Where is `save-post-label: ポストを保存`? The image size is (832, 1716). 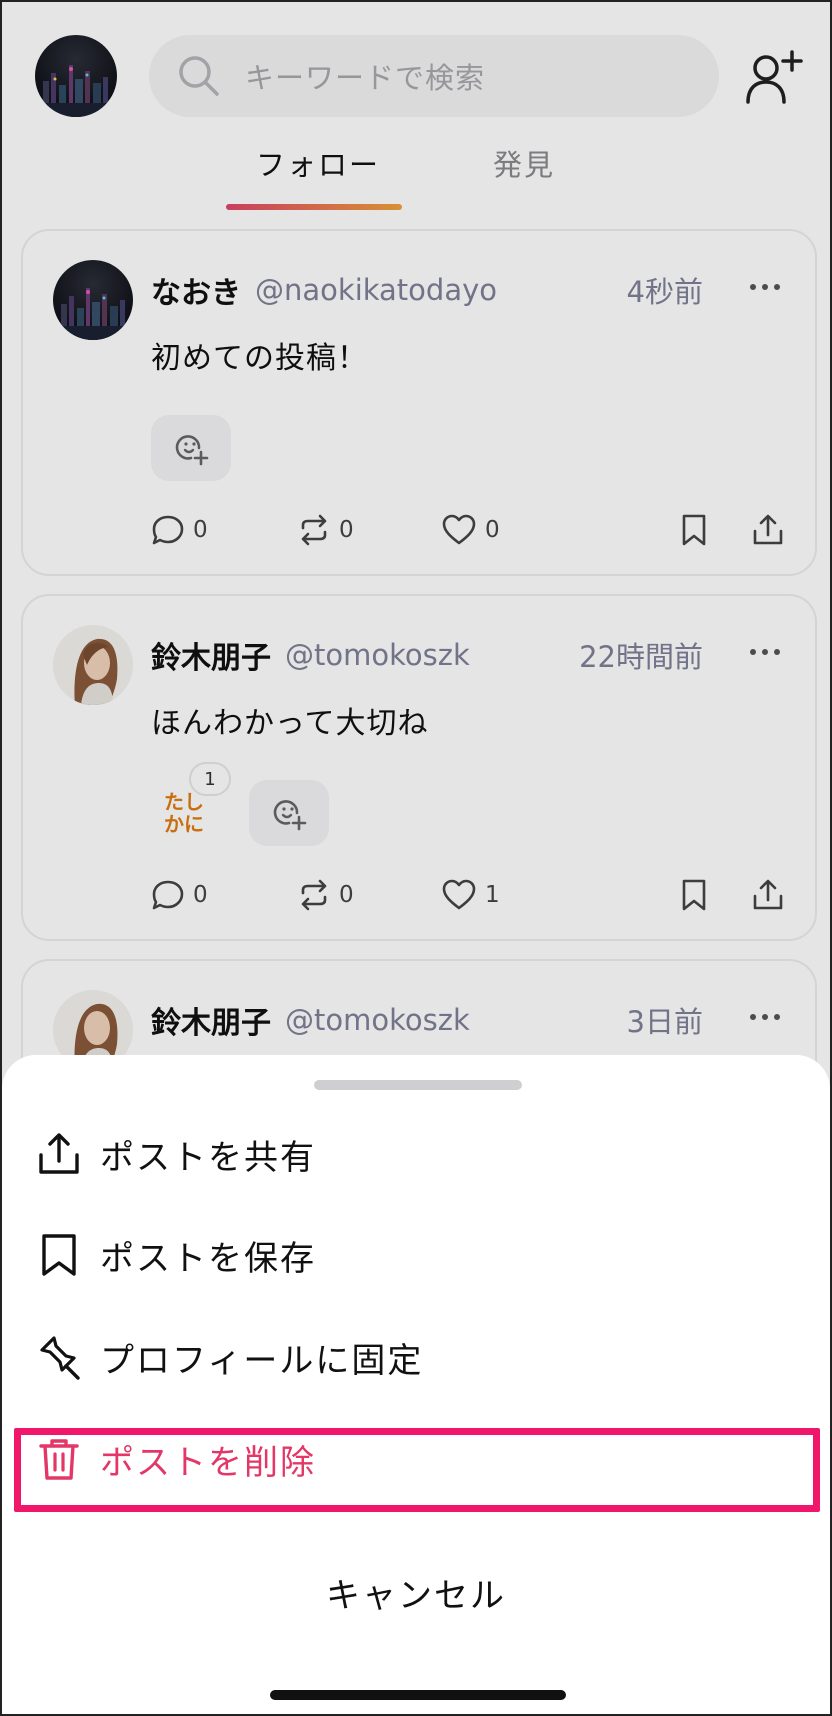
save-post-label: ポストを保存 is located at coordinates (208, 1258).